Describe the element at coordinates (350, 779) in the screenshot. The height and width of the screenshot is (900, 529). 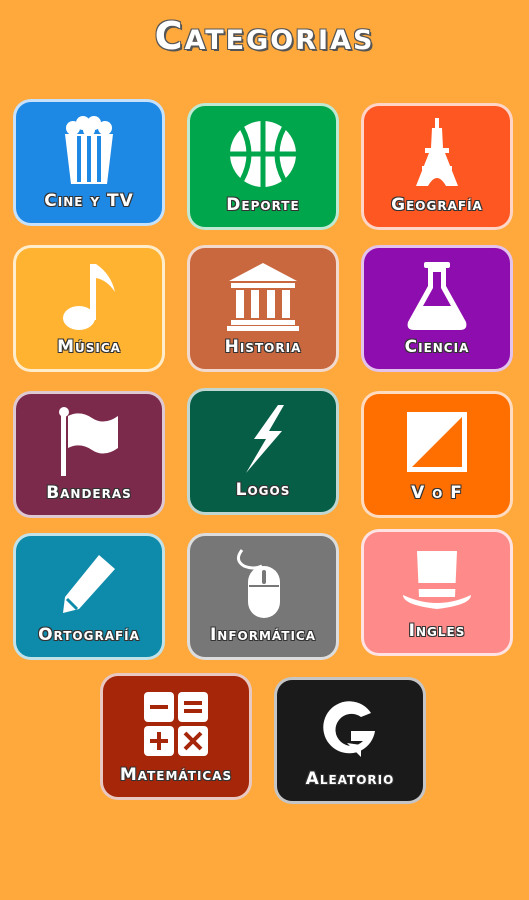
I see `category-label: Aleatorio` at that location.